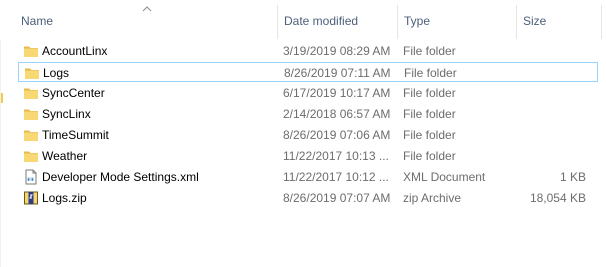  I want to click on file-name: SyncLinx, so click(66, 114).